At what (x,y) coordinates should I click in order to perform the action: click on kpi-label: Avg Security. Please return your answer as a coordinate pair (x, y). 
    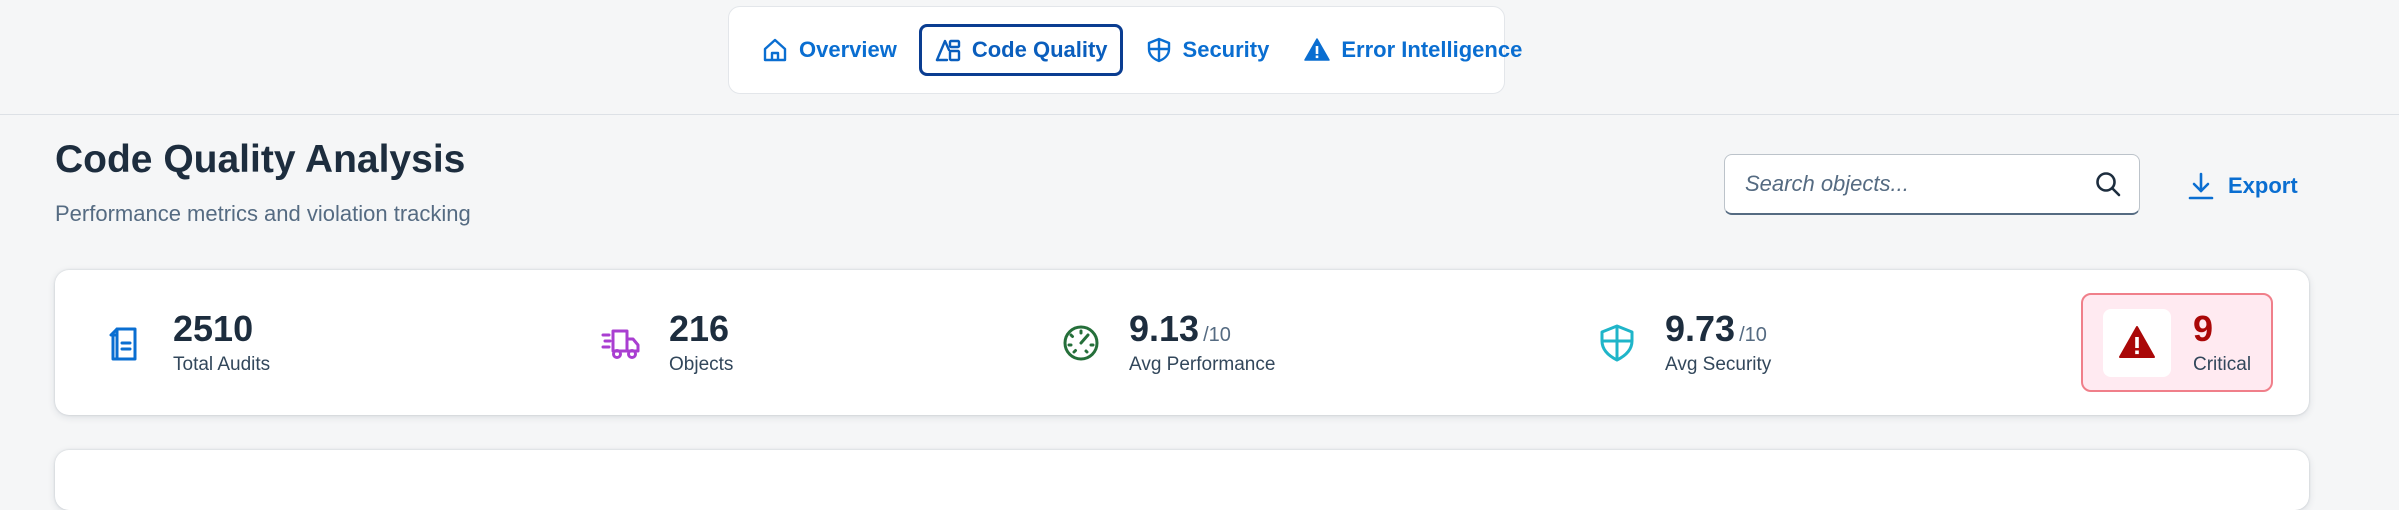
    Looking at the image, I should click on (1718, 364).